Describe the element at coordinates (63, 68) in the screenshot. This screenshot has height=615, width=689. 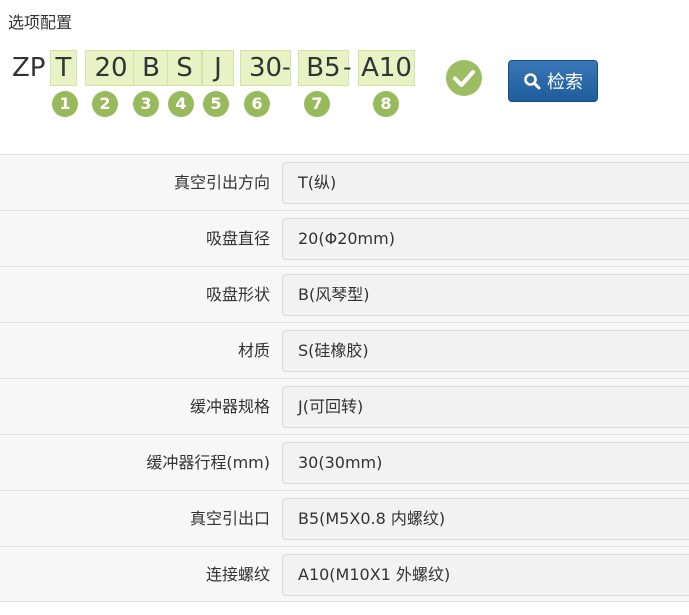
I see `code-segment-1: T` at that location.